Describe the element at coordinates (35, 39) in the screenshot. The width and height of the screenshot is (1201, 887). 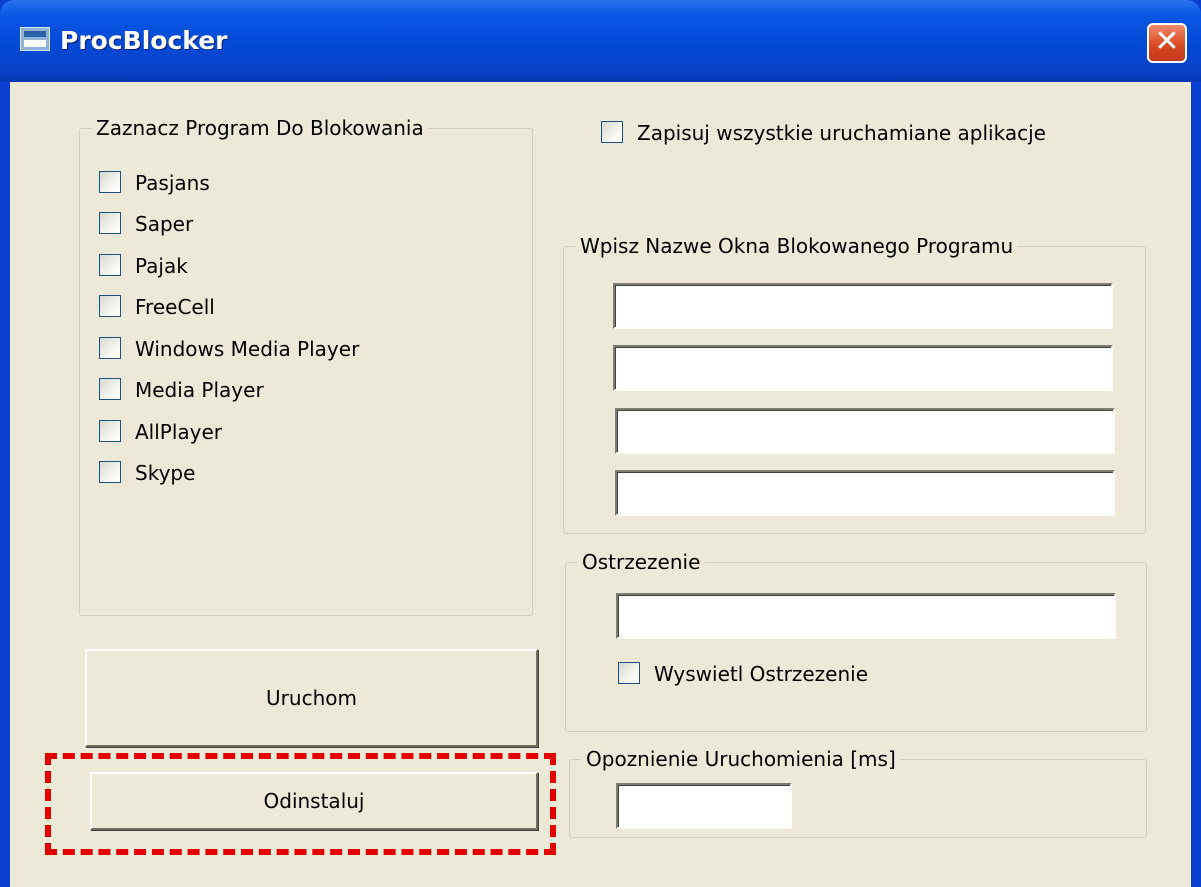
I see `app-icon` at that location.